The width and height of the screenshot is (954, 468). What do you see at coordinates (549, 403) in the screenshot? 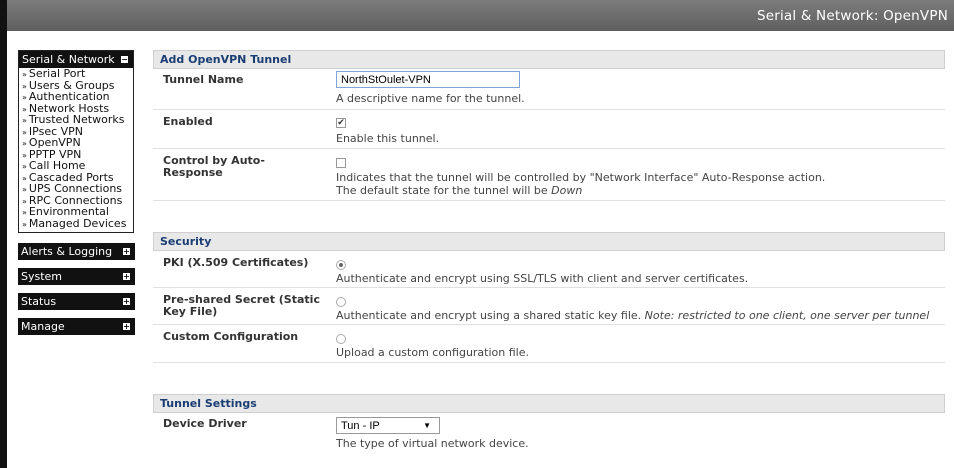
I see `section-title-tunnel-settings: Tunnel Settings` at bounding box center [549, 403].